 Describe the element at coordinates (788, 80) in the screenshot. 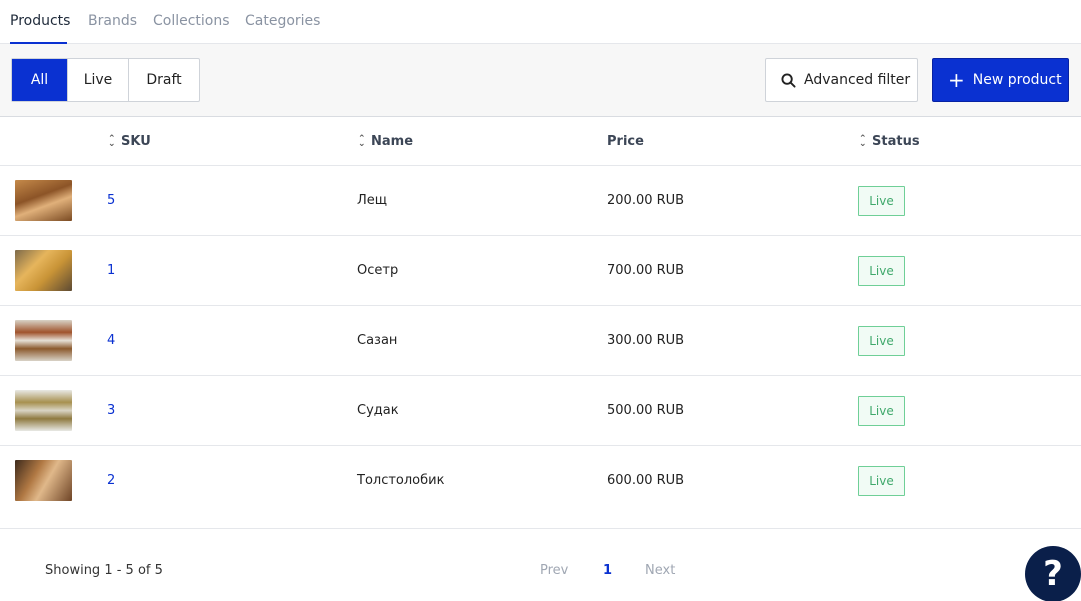

I see `search-icon` at that location.